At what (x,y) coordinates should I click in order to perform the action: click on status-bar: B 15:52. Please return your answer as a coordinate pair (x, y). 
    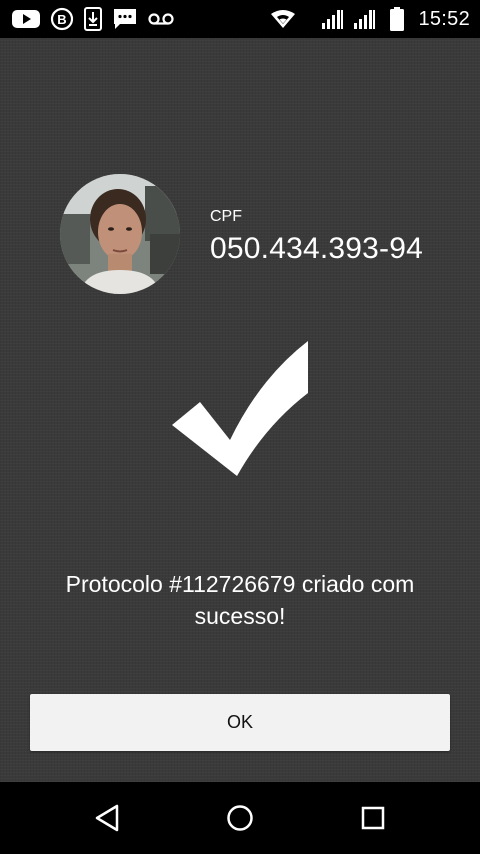
    Looking at the image, I should click on (240, 19).